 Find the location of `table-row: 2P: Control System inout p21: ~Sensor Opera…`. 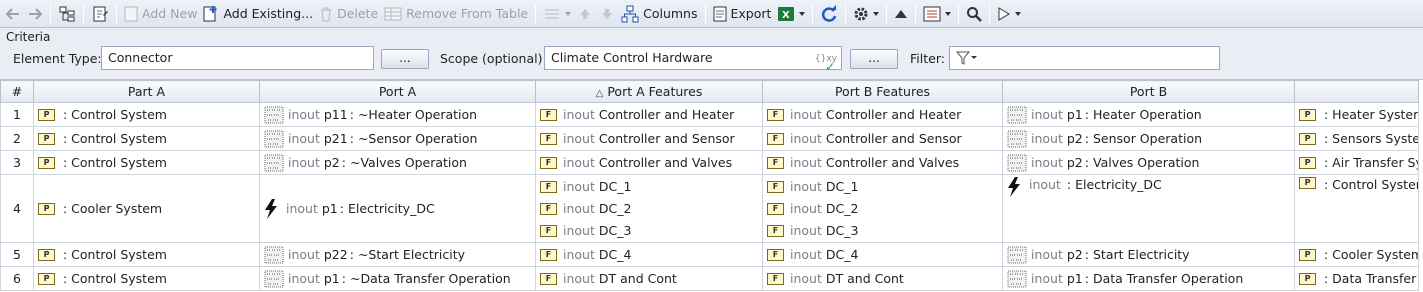

table-row: 2P: Control System inout p21: ~Sensor Opera… is located at coordinates (709, 138).